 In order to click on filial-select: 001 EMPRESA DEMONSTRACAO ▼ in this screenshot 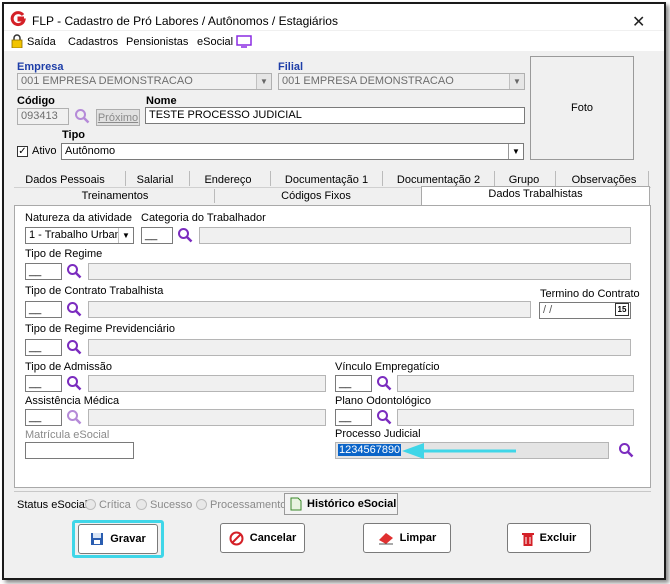, I will do `click(401, 81)`.